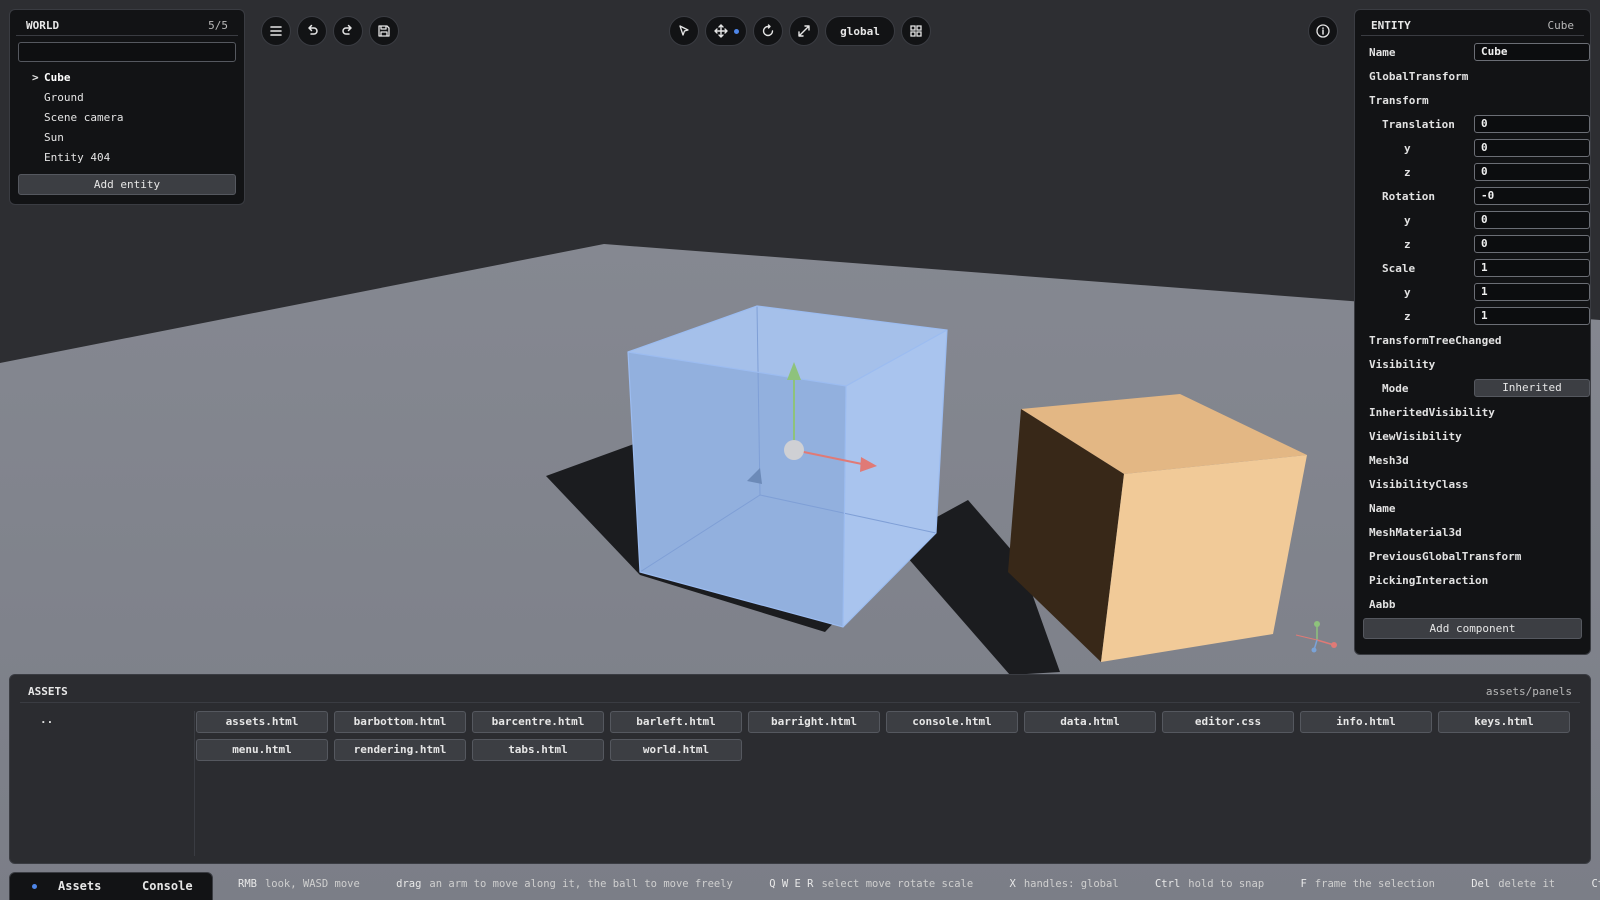 The image size is (1600, 900). Describe the element at coordinates (1504, 722) in the screenshot. I see `file-item: keys.html` at that location.